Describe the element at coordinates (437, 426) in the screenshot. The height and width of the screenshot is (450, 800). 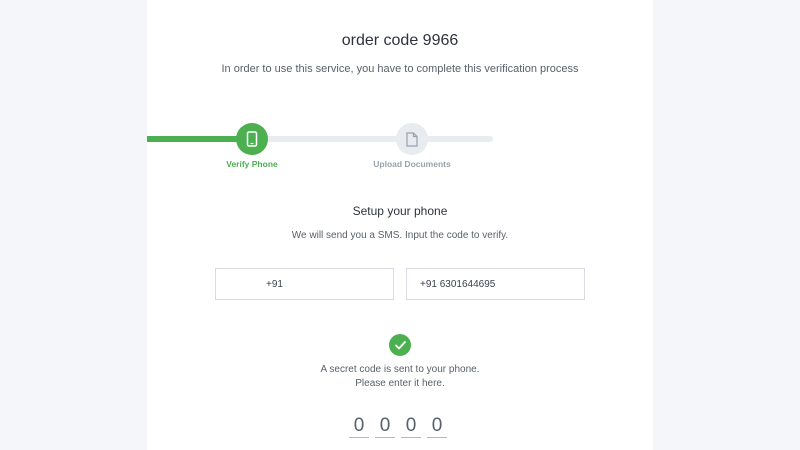
I see `otp-digit-4: 0` at that location.